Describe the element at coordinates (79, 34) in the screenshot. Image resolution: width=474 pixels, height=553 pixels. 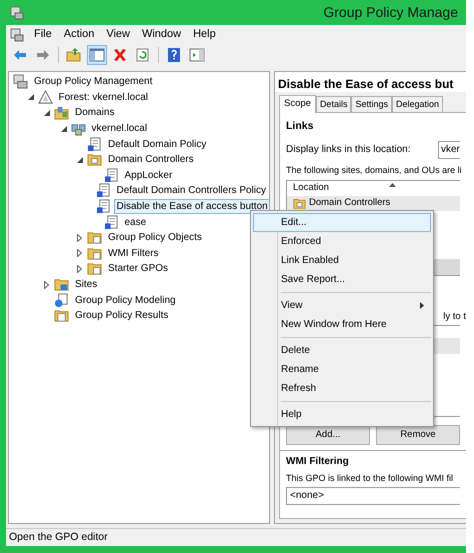
I see `menu-item: Action` at that location.